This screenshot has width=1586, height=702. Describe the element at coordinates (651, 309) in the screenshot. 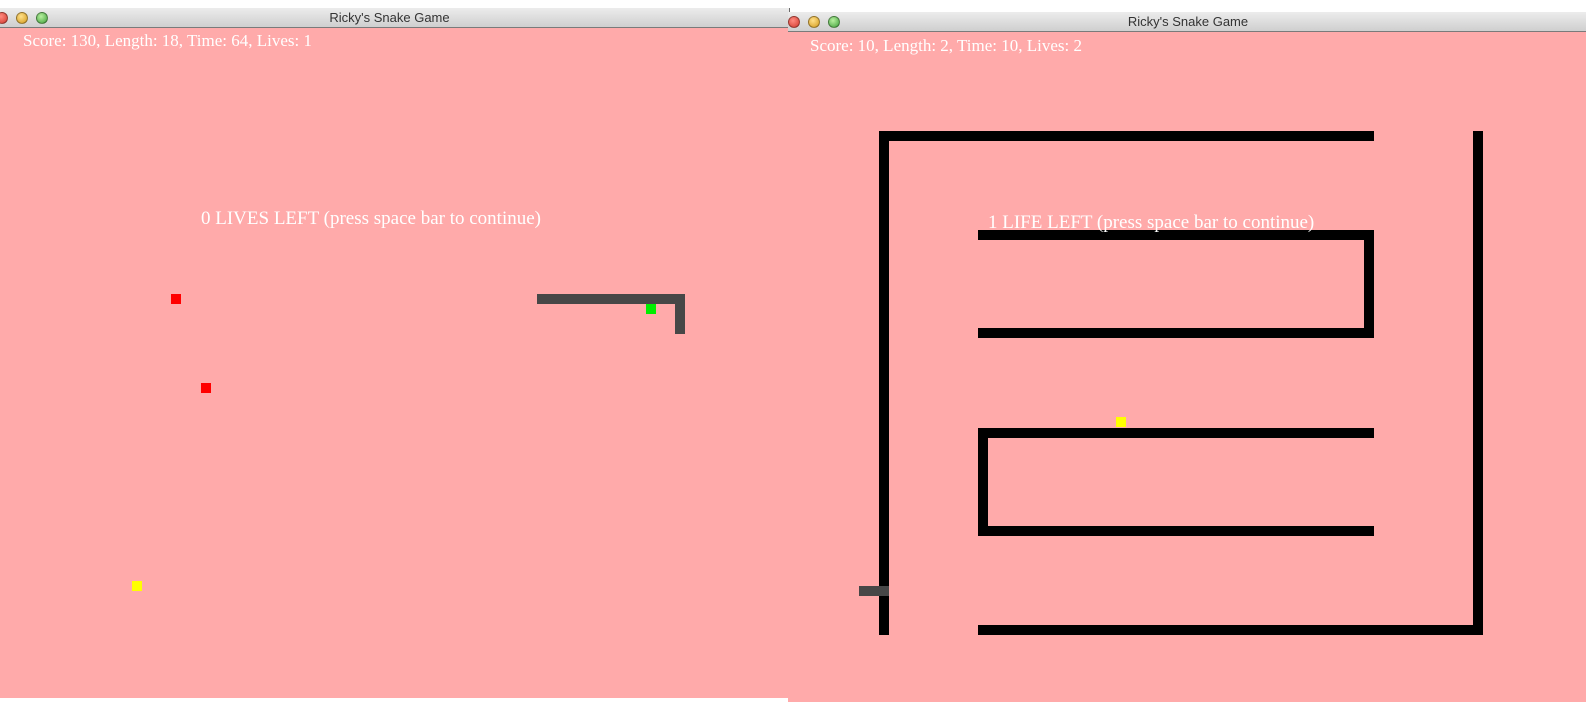

I see `snake-head` at that location.